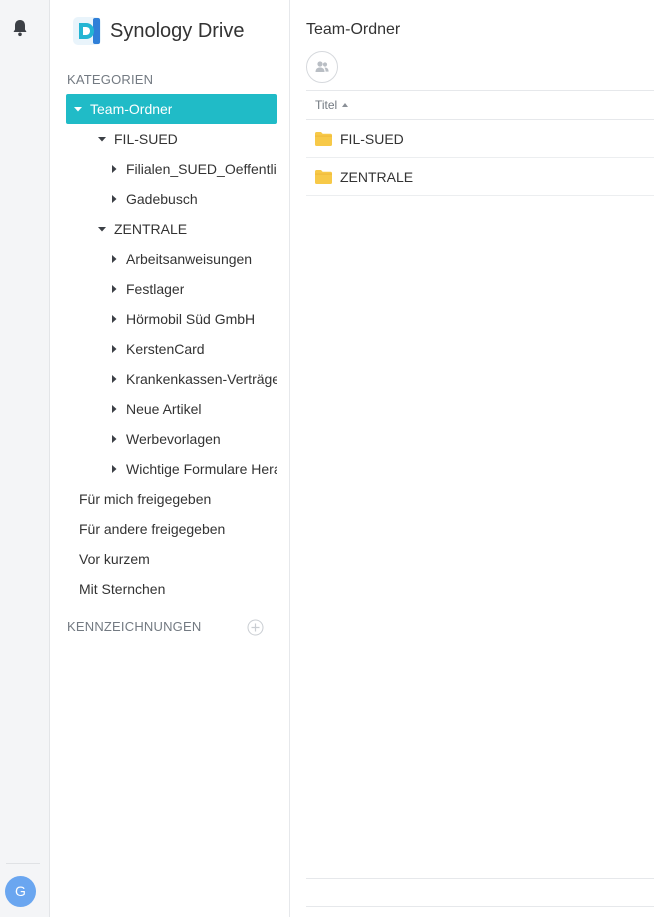  What do you see at coordinates (25, 458) in the screenshot?
I see `left-rail: G` at bounding box center [25, 458].